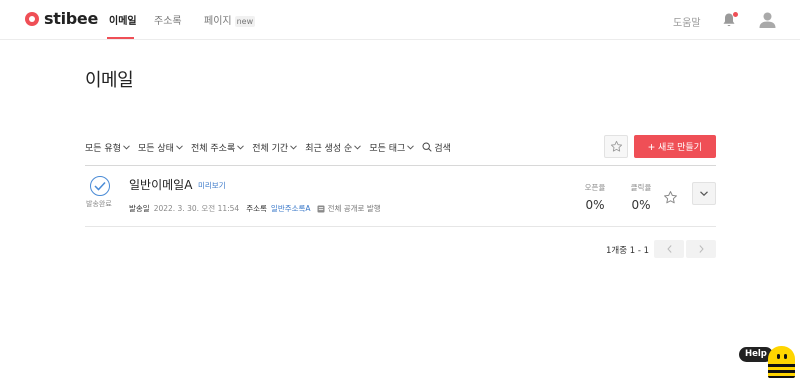 The height and width of the screenshot is (381, 800). I want to click on chevron-left-icon, so click(669, 249).